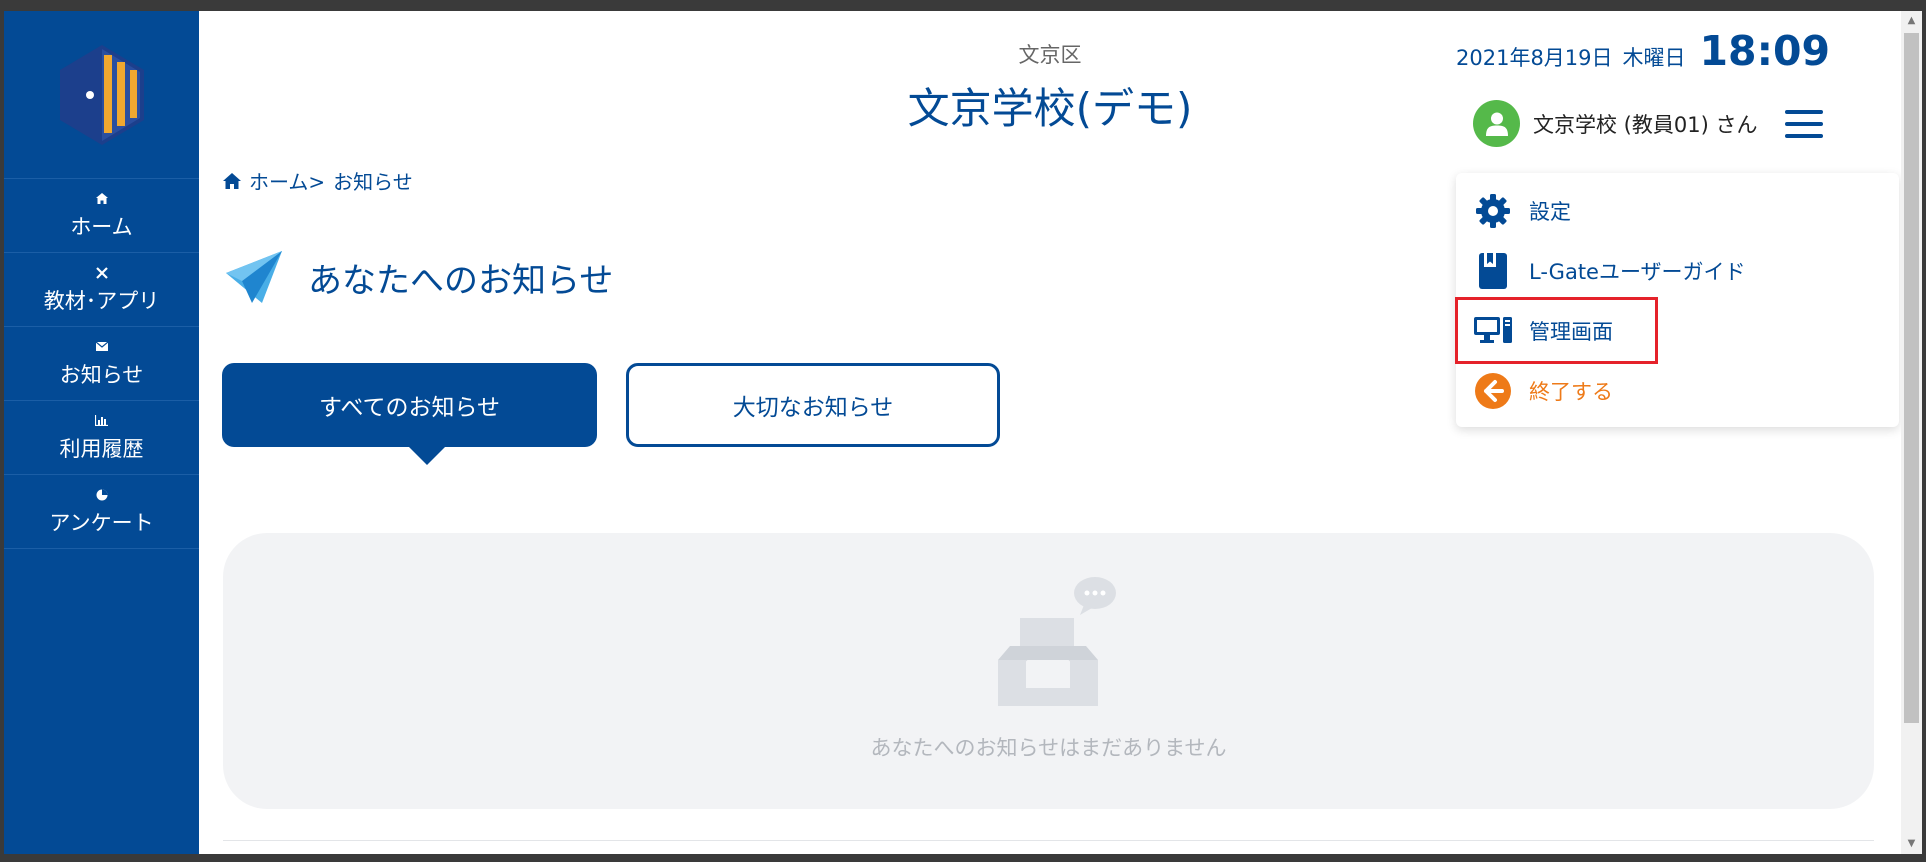 Image resolution: width=1926 pixels, height=862 pixels. I want to click on scroll-down-arrow-icon: ▼, so click(1911, 844).